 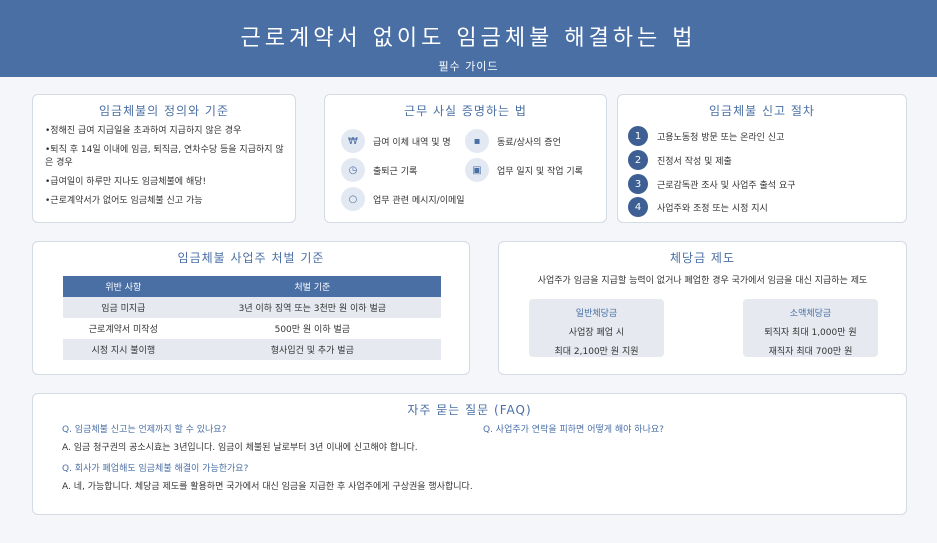 I want to click on chat-icon: ○, so click(x=353, y=199).